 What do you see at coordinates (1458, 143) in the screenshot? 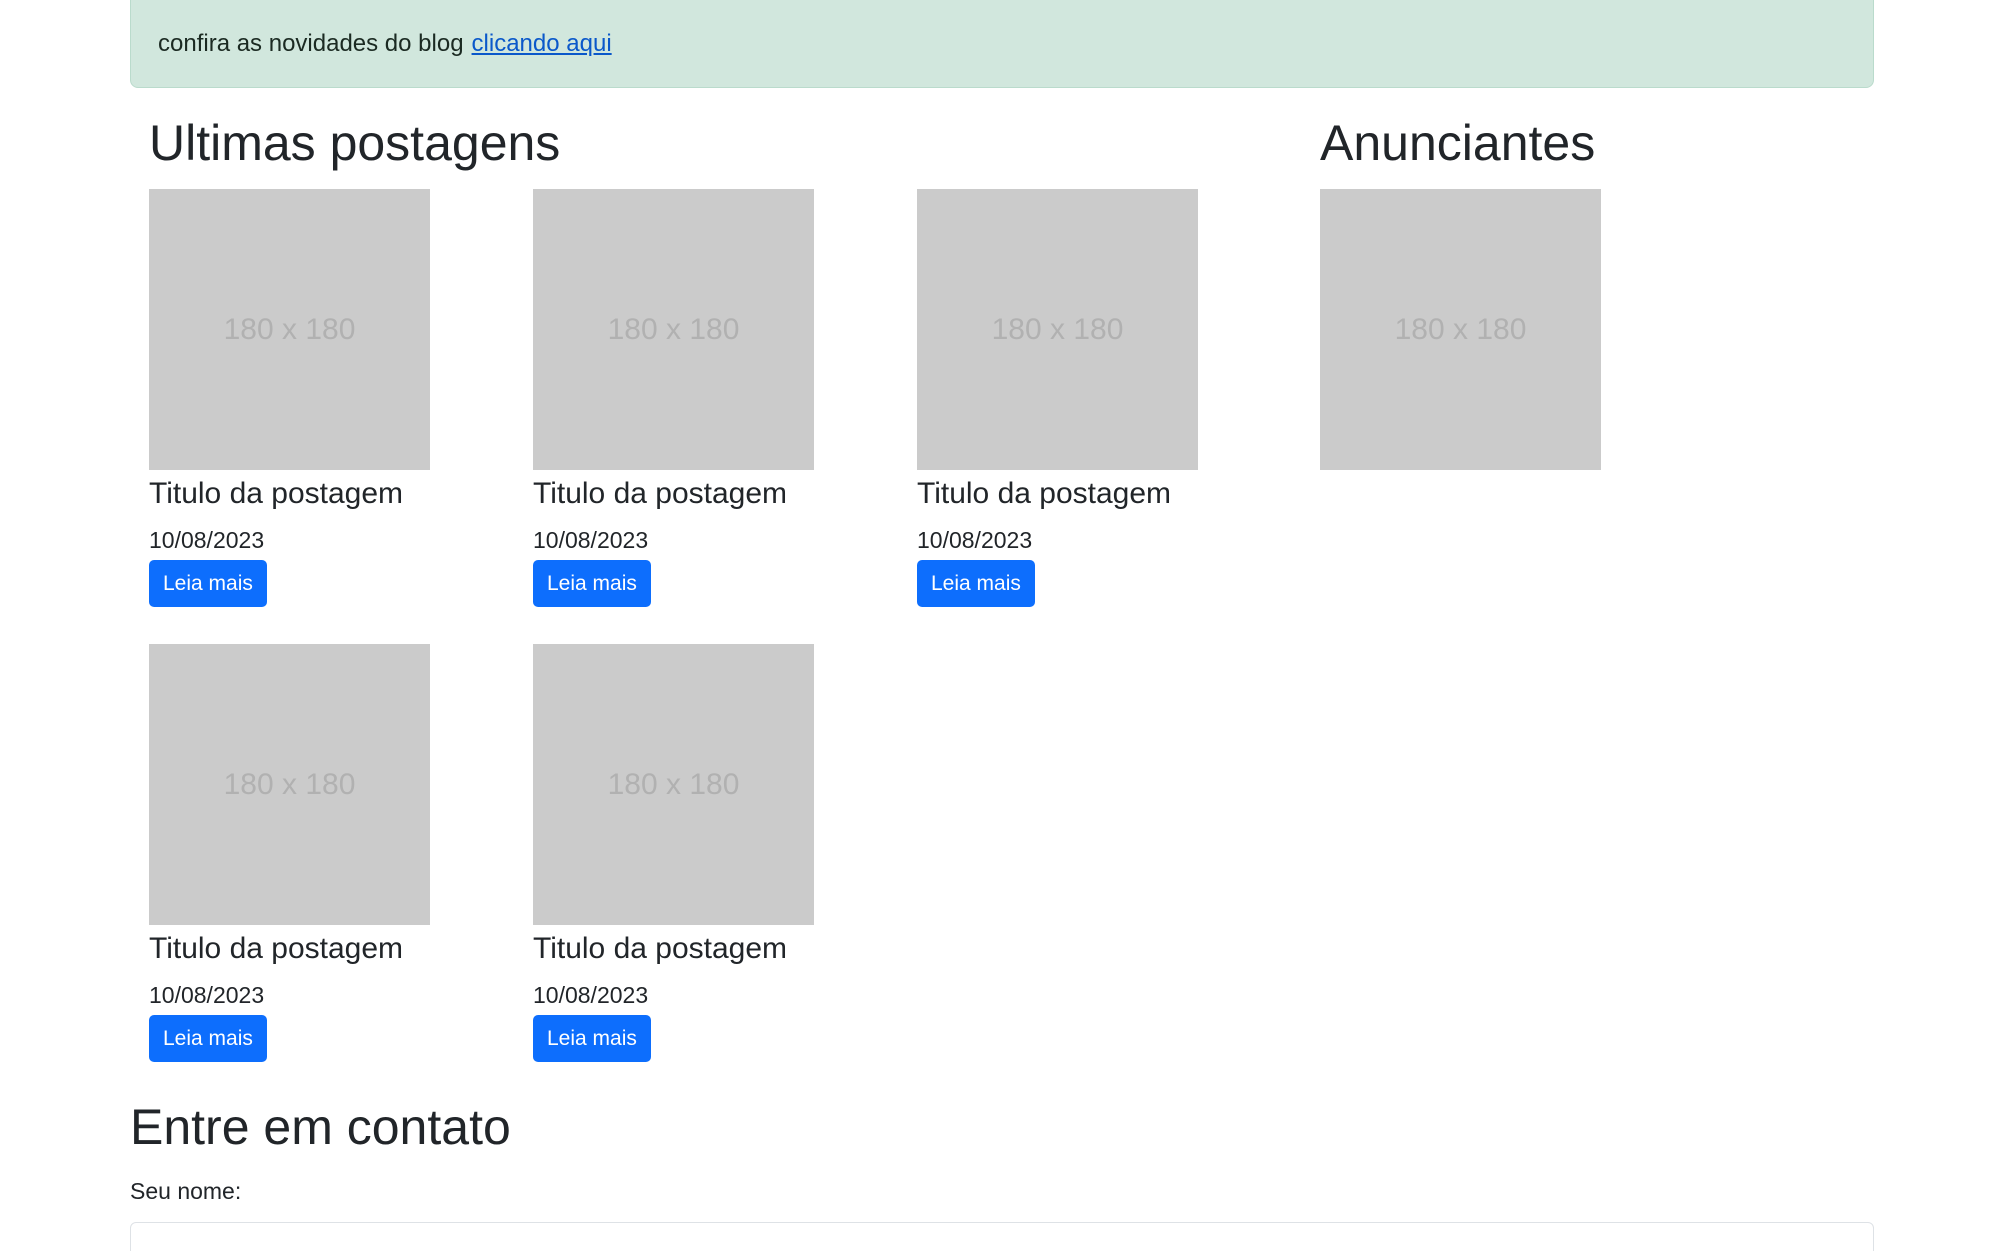
I see `advertisers-title: Anunciantes` at bounding box center [1458, 143].